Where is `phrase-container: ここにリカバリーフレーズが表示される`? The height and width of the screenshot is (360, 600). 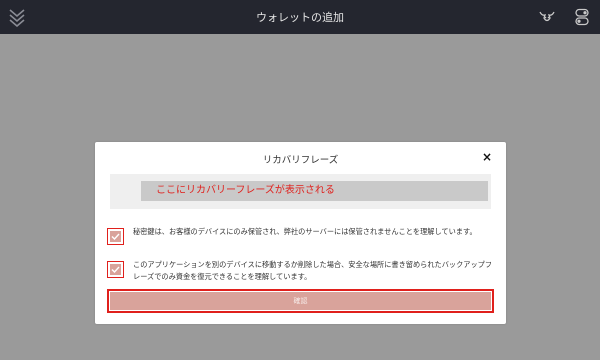 phrase-container: ここにリカバリーフレーズが表示される is located at coordinates (300, 191).